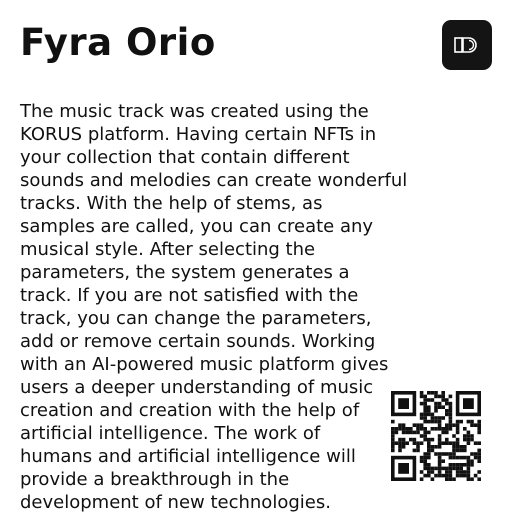  I want to click on description-line: samples are called, you can create any, so click(197, 226).